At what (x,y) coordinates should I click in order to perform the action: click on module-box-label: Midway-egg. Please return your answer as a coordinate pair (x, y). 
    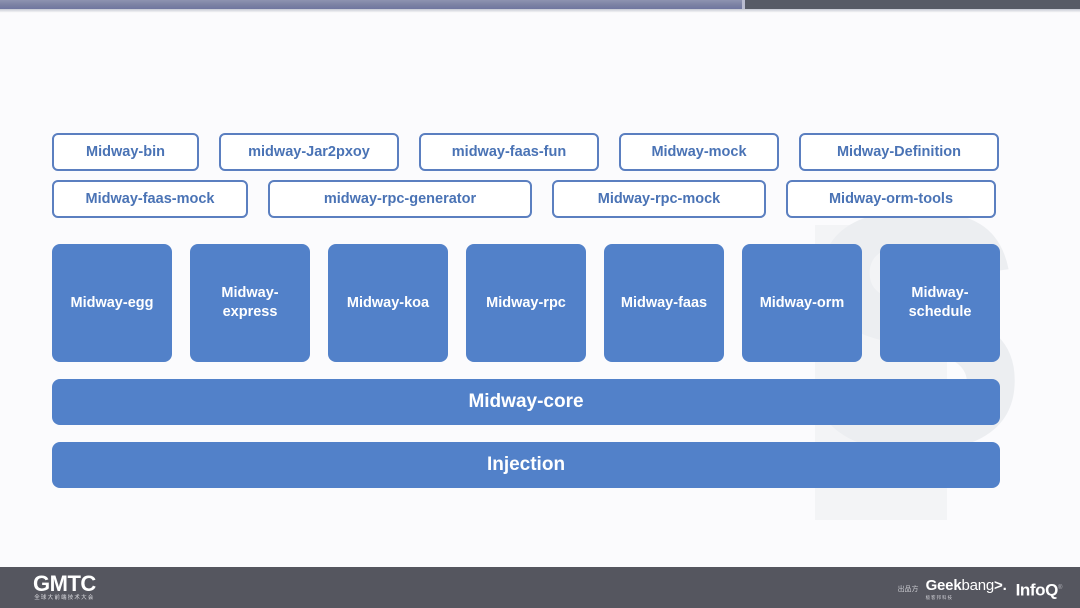
    Looking at the image, I should click on (112, 302).